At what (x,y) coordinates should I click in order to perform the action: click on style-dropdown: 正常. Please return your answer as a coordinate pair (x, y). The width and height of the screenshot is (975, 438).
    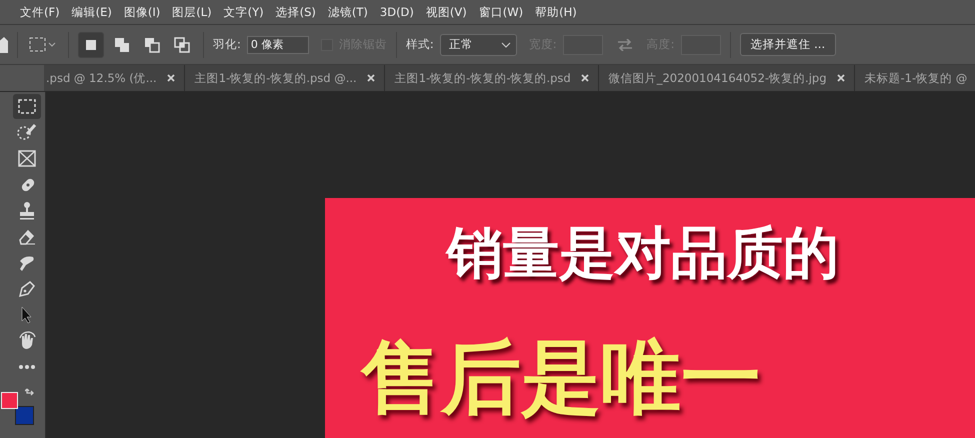
    Looking at the image, I should click on (478, 45).